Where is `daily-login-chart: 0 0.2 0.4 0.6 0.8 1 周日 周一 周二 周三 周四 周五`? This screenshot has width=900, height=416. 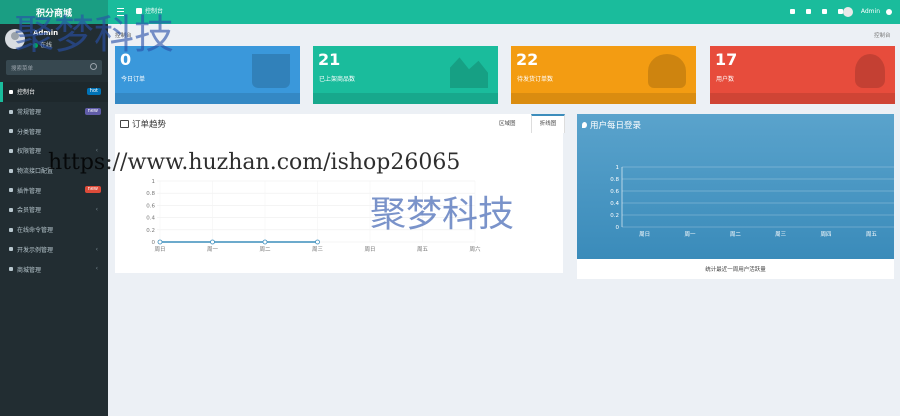 daily-login-chart: 0 0.2 0.4 0.6 0.8 1 周日 周一 周二 周三 周四 周五 is located at coordinates (752, 201).